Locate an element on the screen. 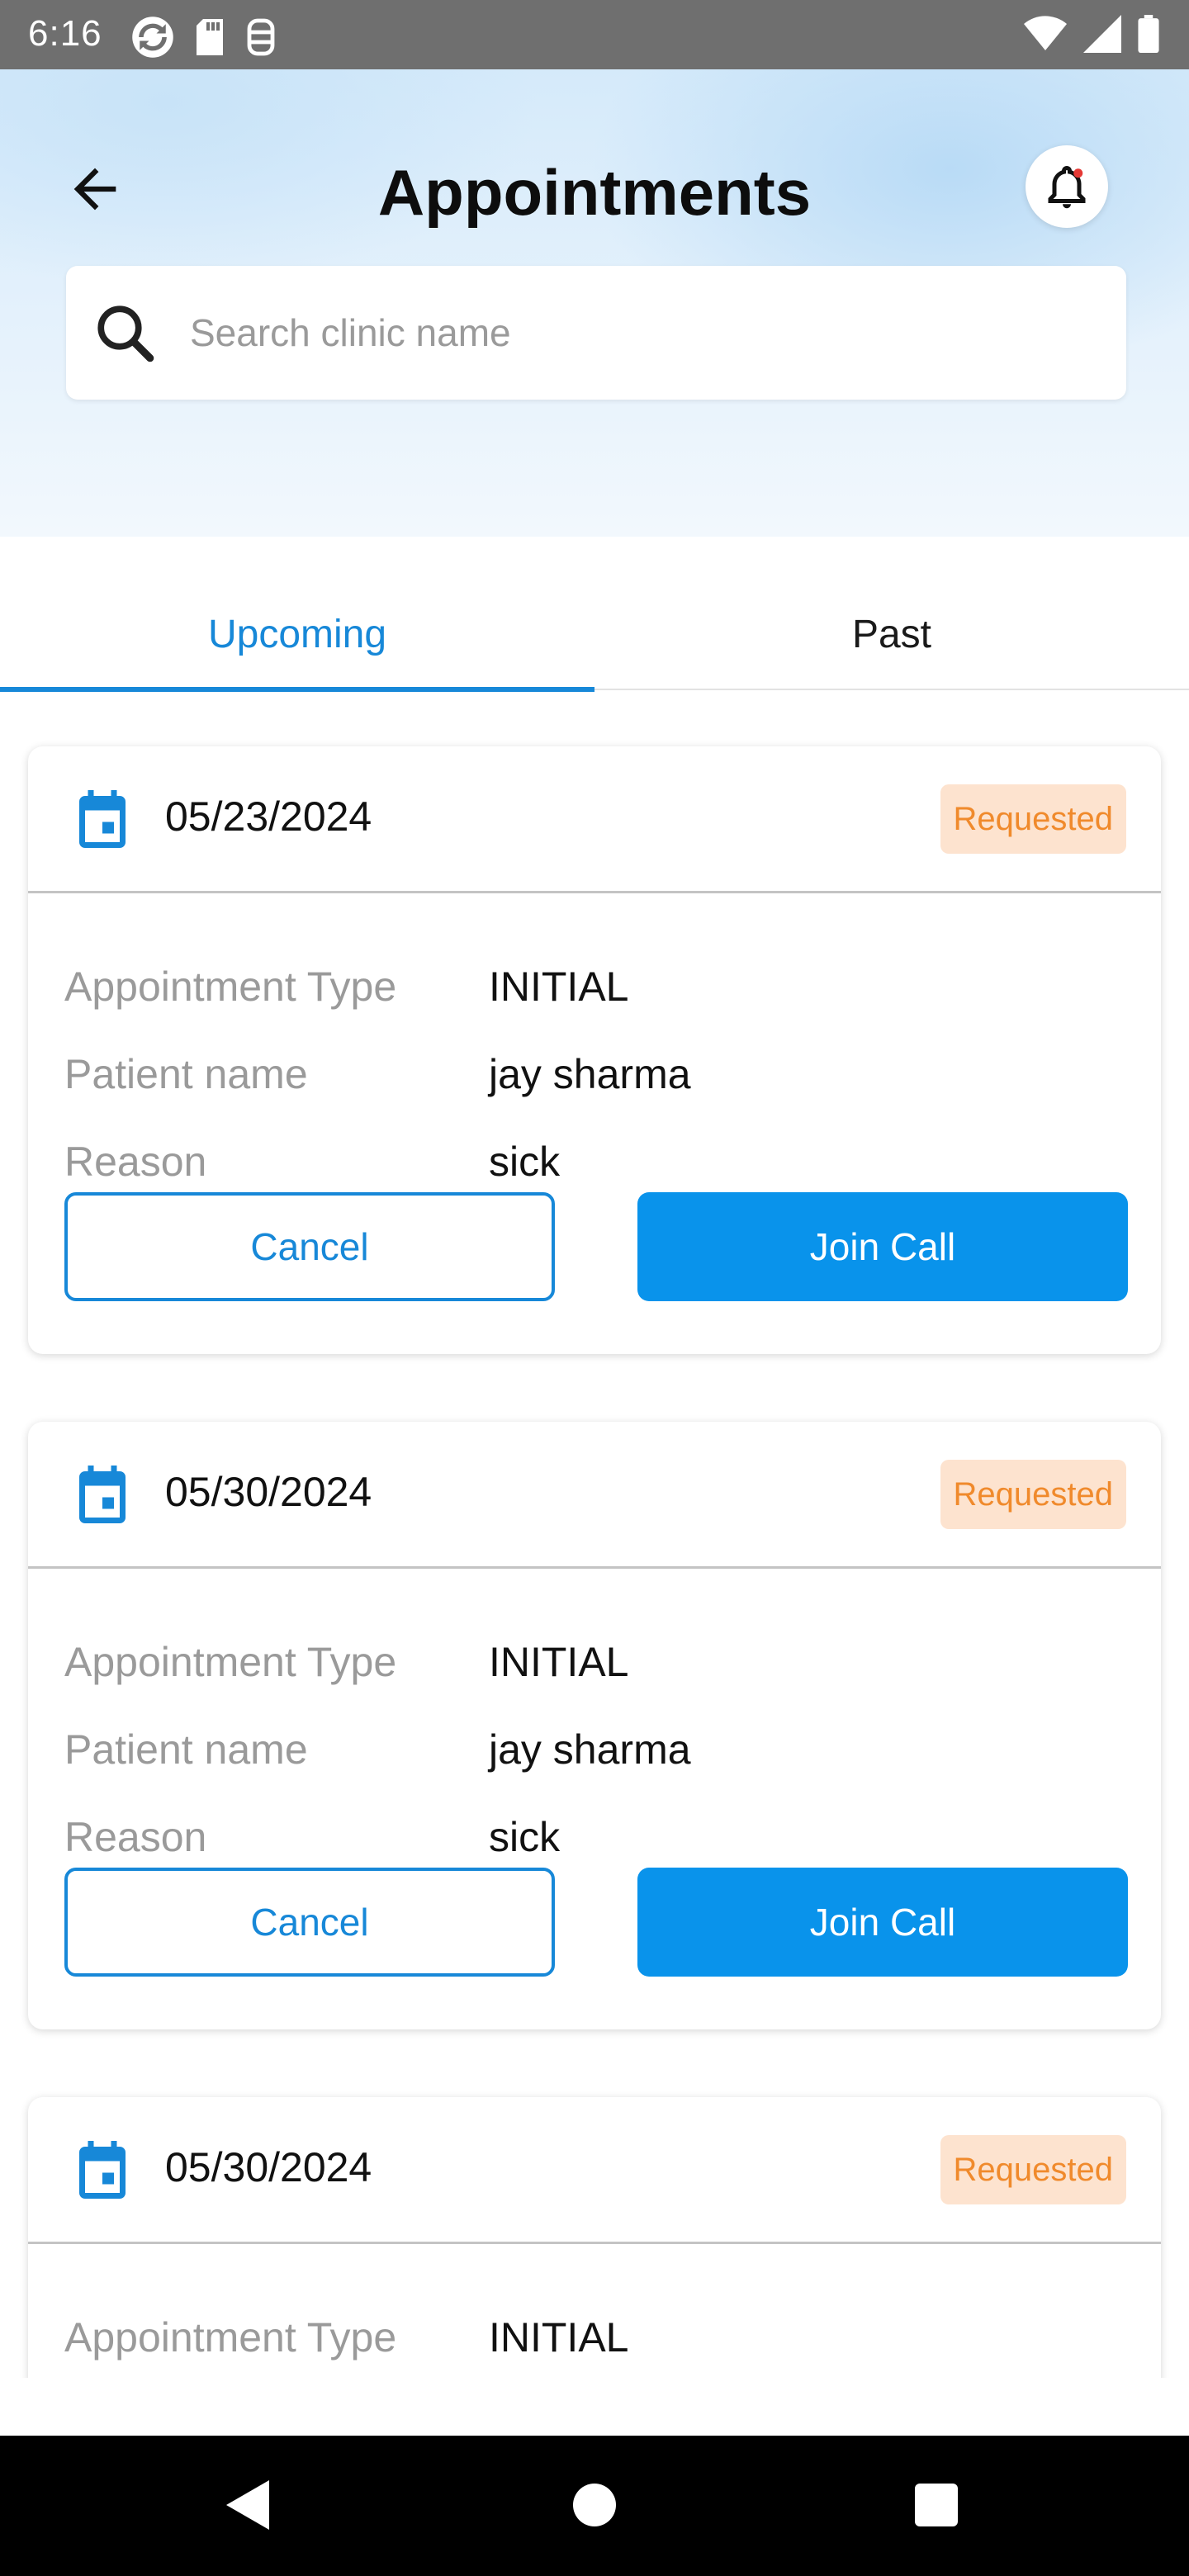  appointment-tabs: Upcoming Past is located at coordinates (594, 635).